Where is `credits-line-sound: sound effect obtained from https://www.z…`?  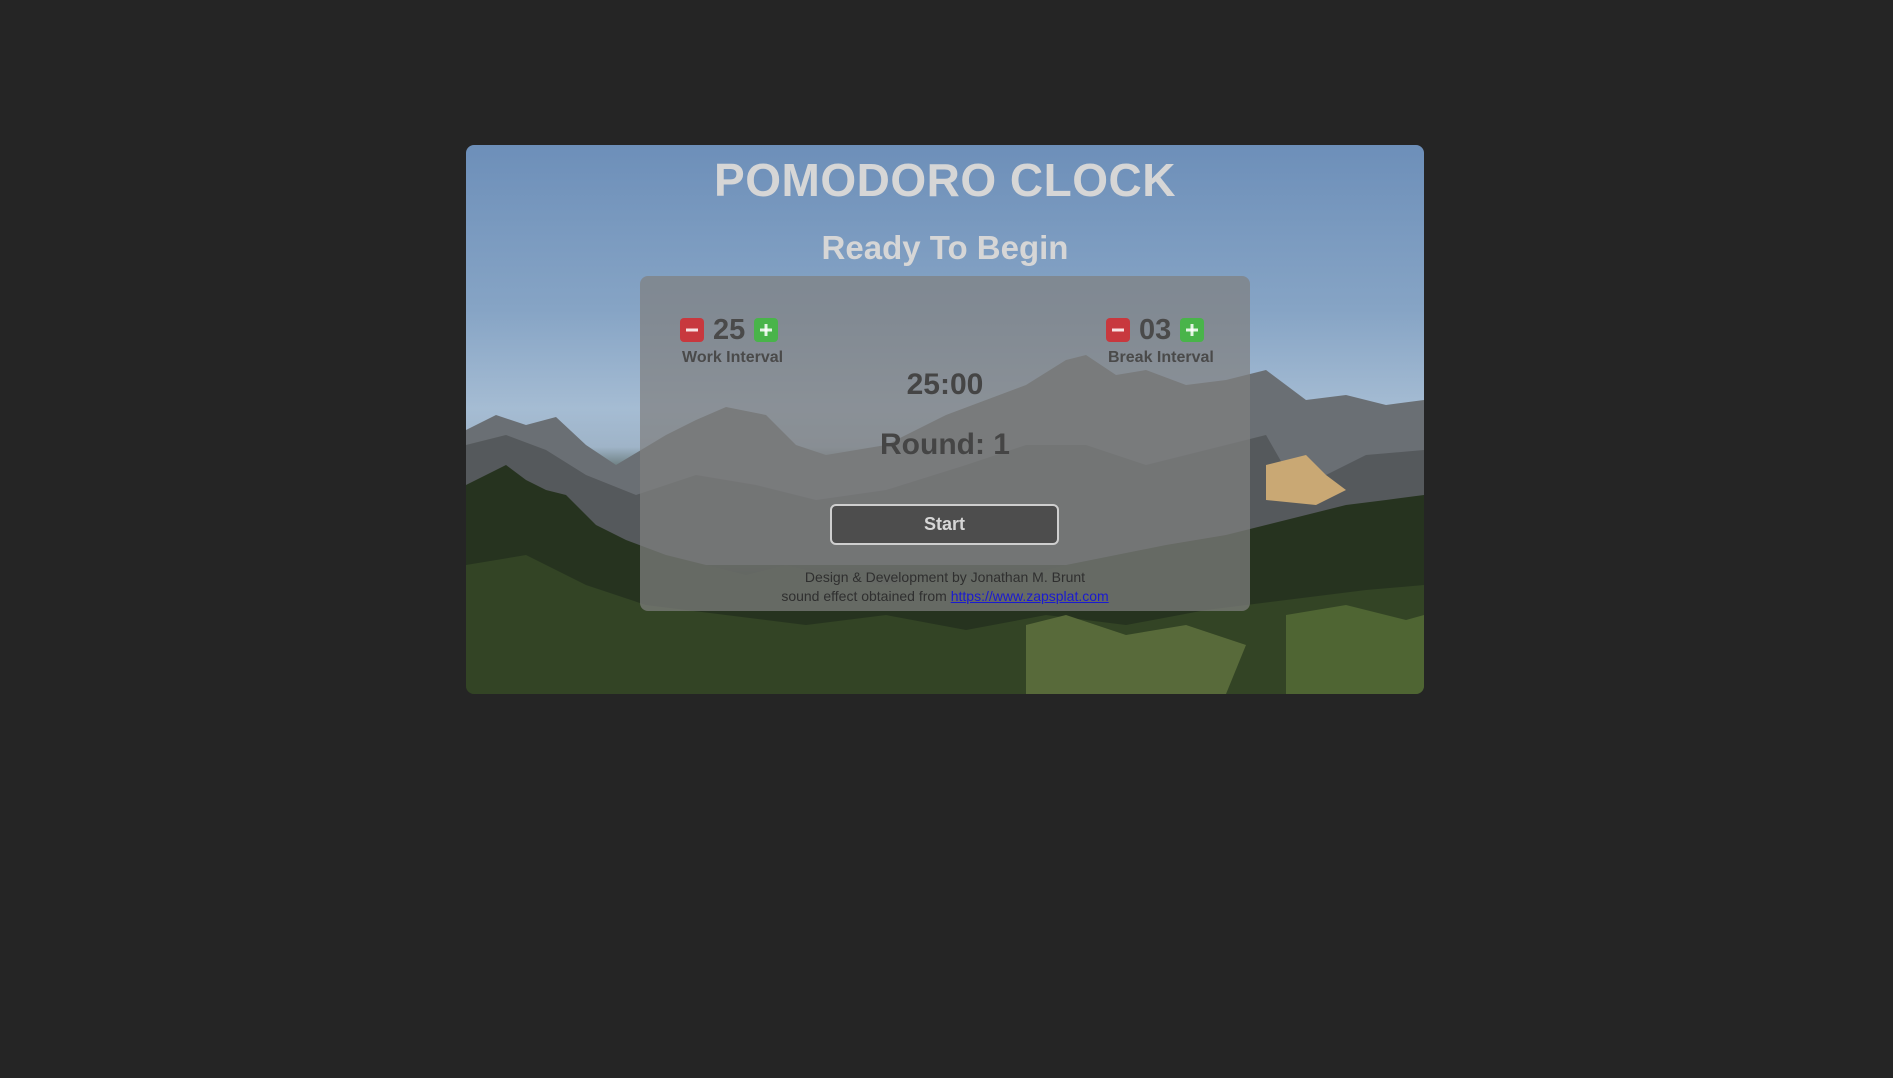 credits-line-sound: sound effect obtained from https://www.z… is located at coordinates (945, 596).